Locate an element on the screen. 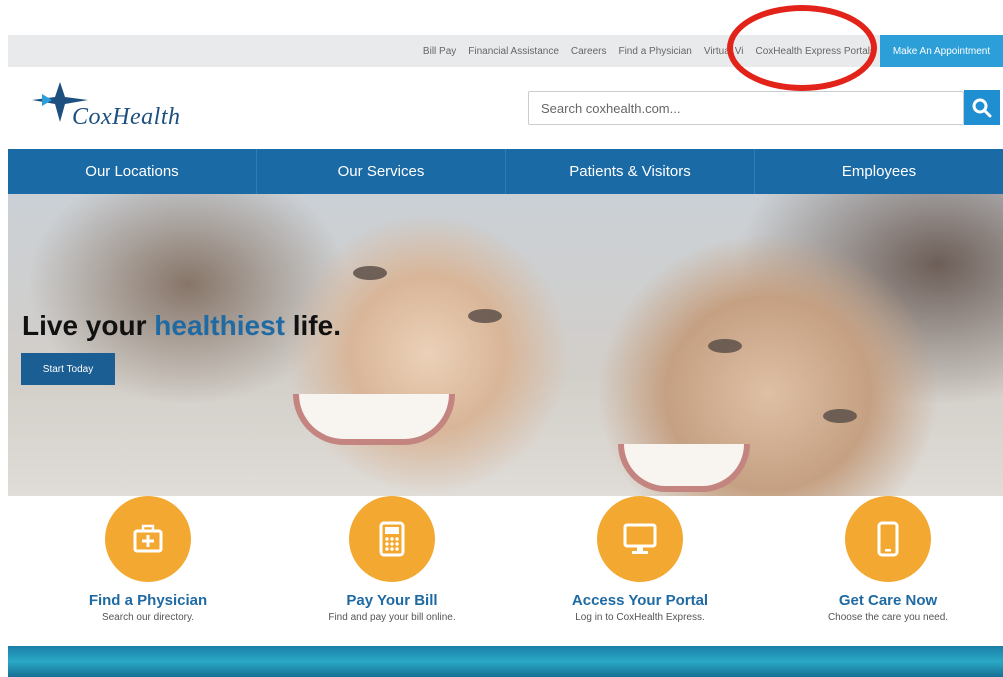 The width and height of the screenshot is (1003, 677). tile-get-care-now: Get Care Now Choose the care you need. is located at coordinates (888, 559).